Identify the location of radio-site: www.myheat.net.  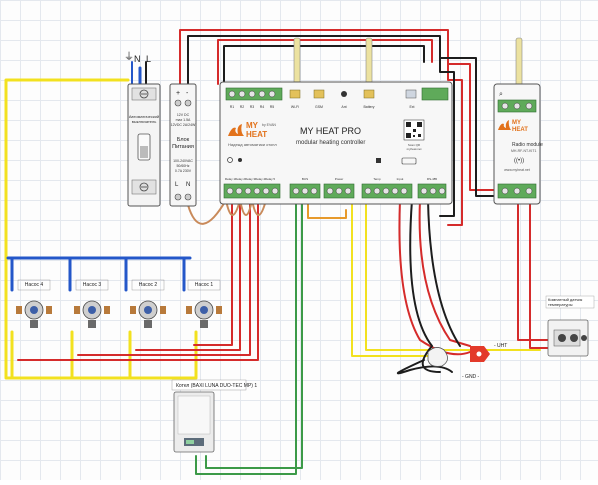
(517, 170).